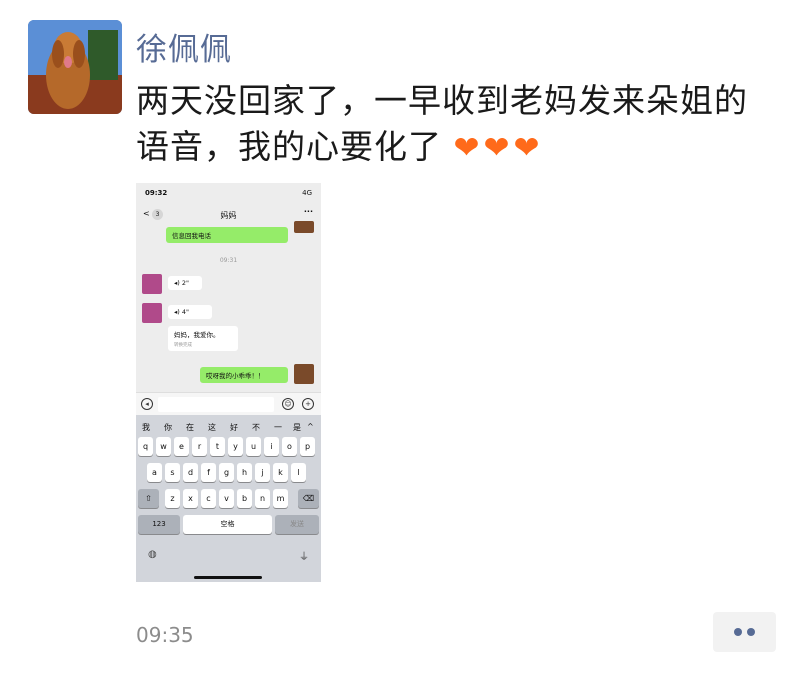 The image size is (800, 675). Describe the element at coordinates (244, 498) in the screenshot. I see `key: b` at that location.